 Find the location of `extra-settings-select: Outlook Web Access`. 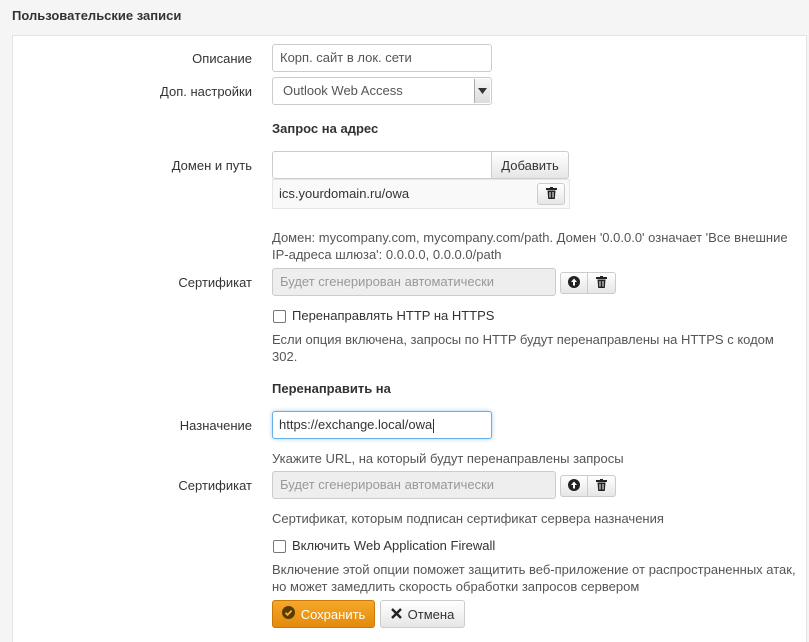

extra-settings-select: Outlook Web Access is located at coordinates (382, 91).